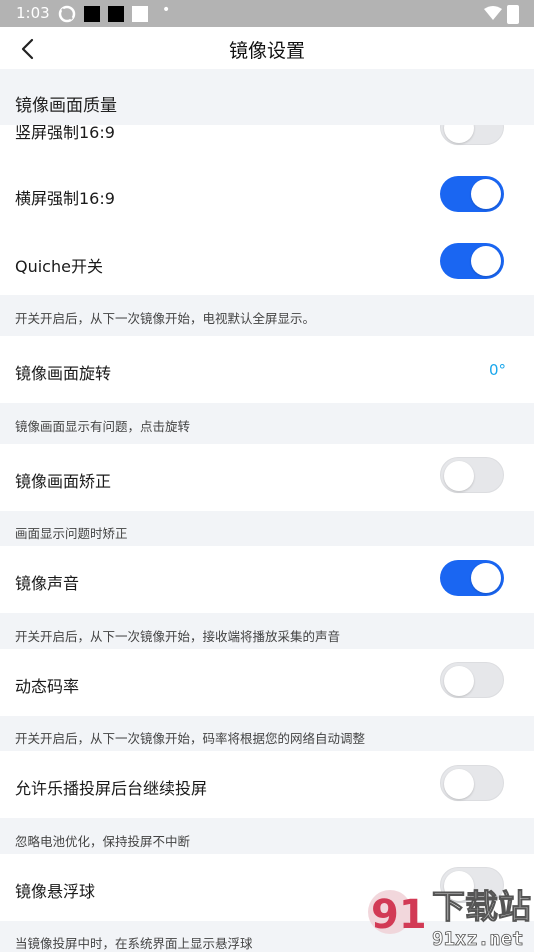 This screenshot has width=534, height=952. Describe the element at coordinates (59, 266) in the screenshot. I see `setting-label: Quiche开关` at that location.